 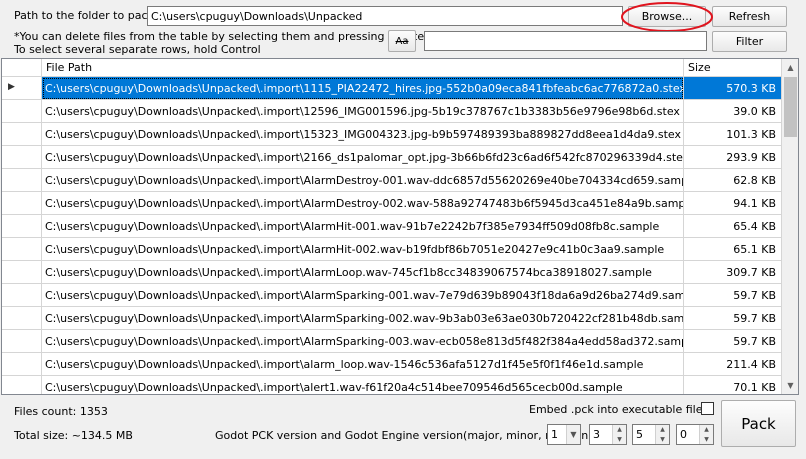 What do you see at coordinates (564, 434) in the screenshot?
I see `pck-version-select: 1 ▼` at bounding box center [564, 434].